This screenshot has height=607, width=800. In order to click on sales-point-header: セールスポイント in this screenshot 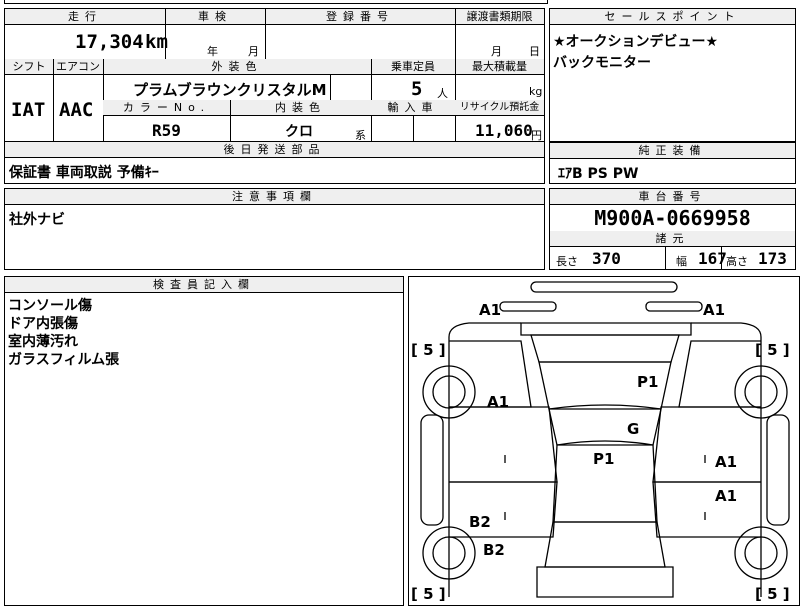, I will do `click(672, 17)`.